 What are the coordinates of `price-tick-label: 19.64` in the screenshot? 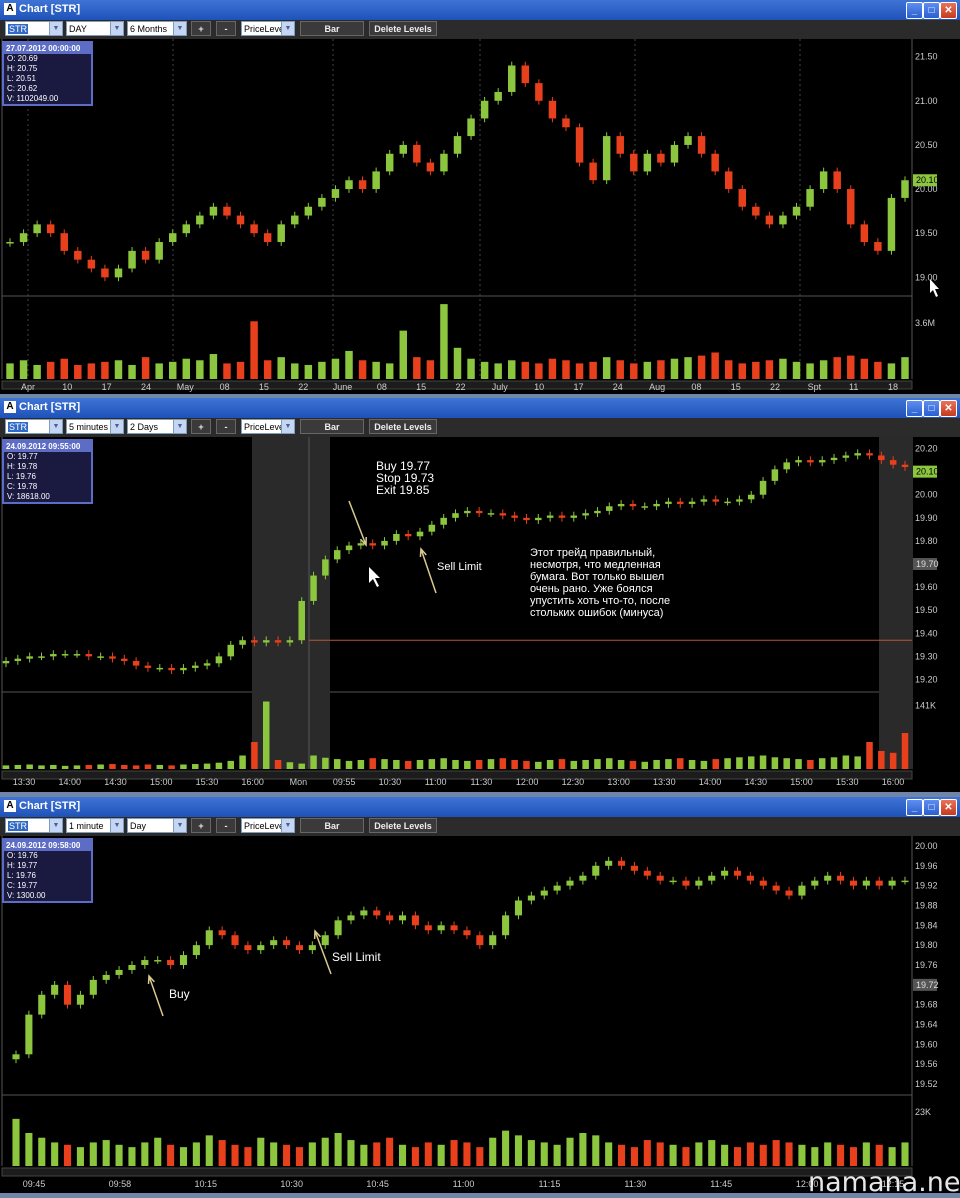 It's located at (926, 1025).